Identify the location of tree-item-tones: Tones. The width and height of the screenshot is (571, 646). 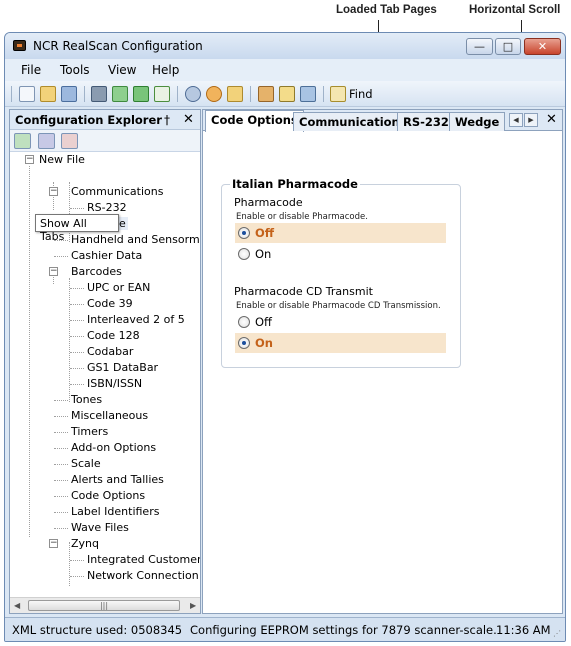
(86, 399).